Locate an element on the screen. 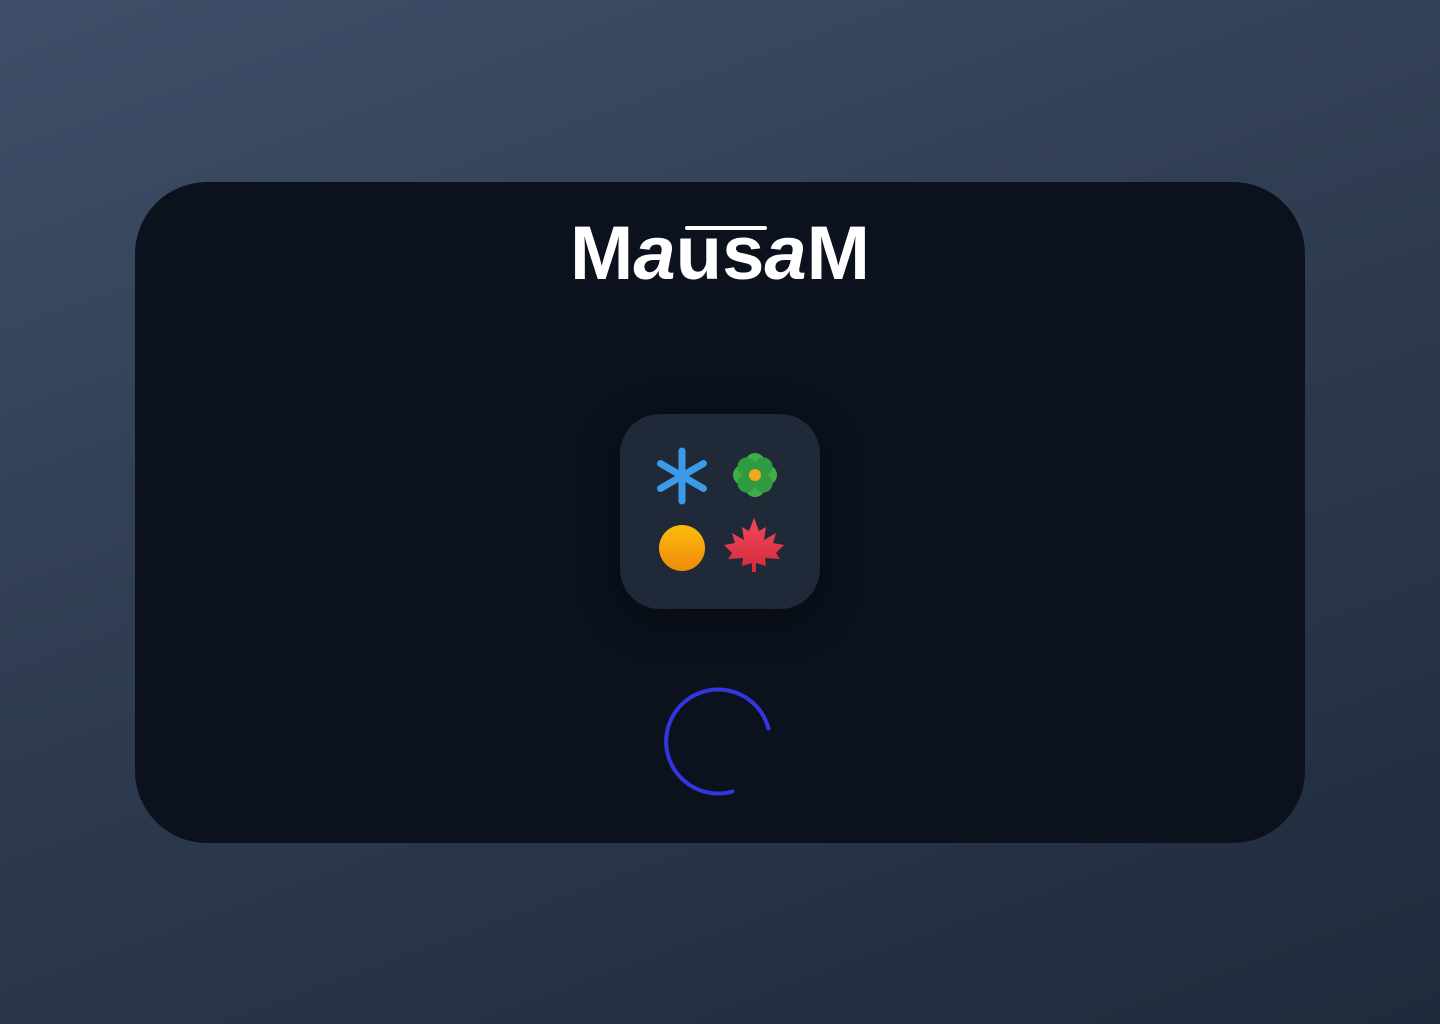 This screenshot has height=1024, width=1440. flower-icon is located at coordinates (755, 475).